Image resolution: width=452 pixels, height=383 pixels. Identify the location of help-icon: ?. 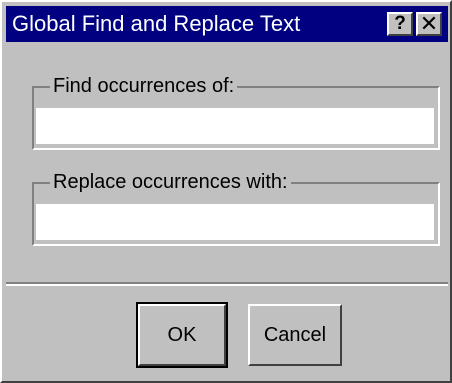
(400, 23).